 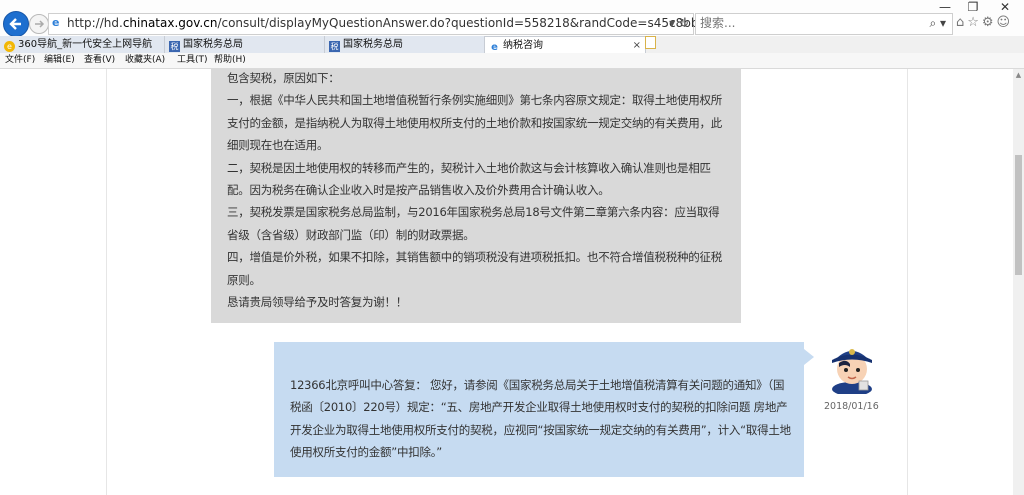 What do you see at coordinates (245, 44) in the screenshot?
I see `tab-tax-1: 税国家税务总局` at bounding box center [245, 44].